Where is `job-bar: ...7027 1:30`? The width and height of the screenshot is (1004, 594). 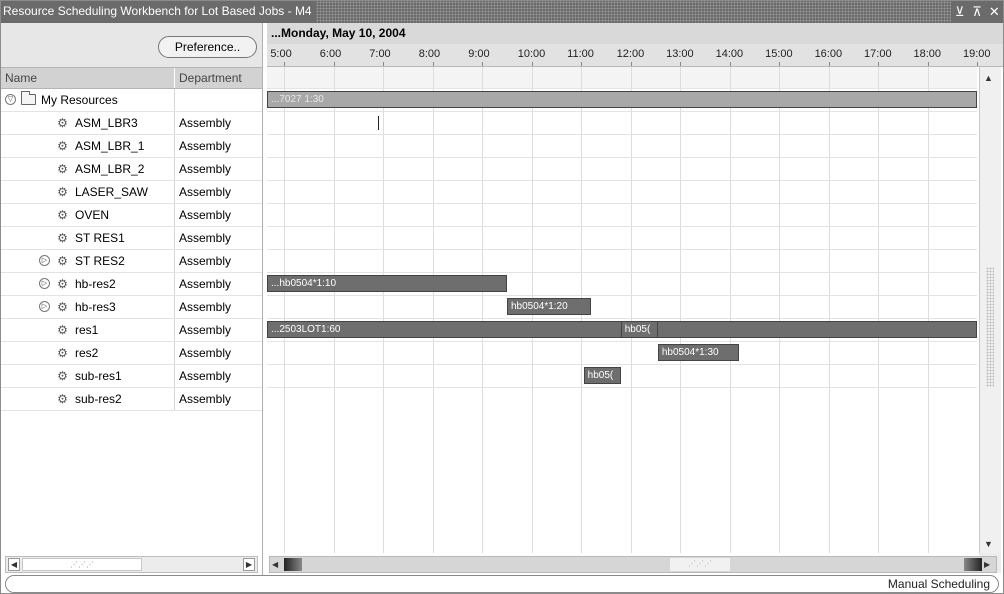
job-bar: ...7027 1:30 is located at coordinates (622, 99).